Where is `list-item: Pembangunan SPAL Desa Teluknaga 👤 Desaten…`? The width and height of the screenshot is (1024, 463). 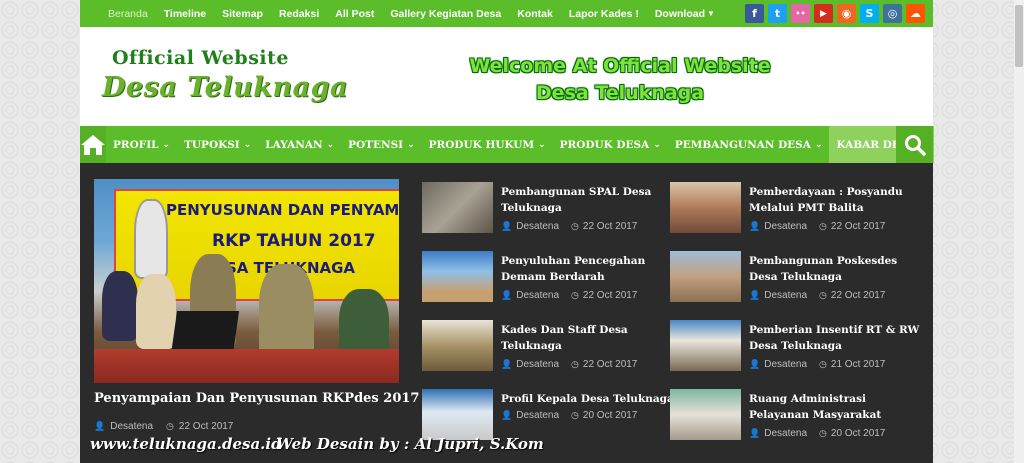
list-item: Pembangunan SPAL Desa Teluknaga 👤 Desaten… is located at coordinates (542, 210).